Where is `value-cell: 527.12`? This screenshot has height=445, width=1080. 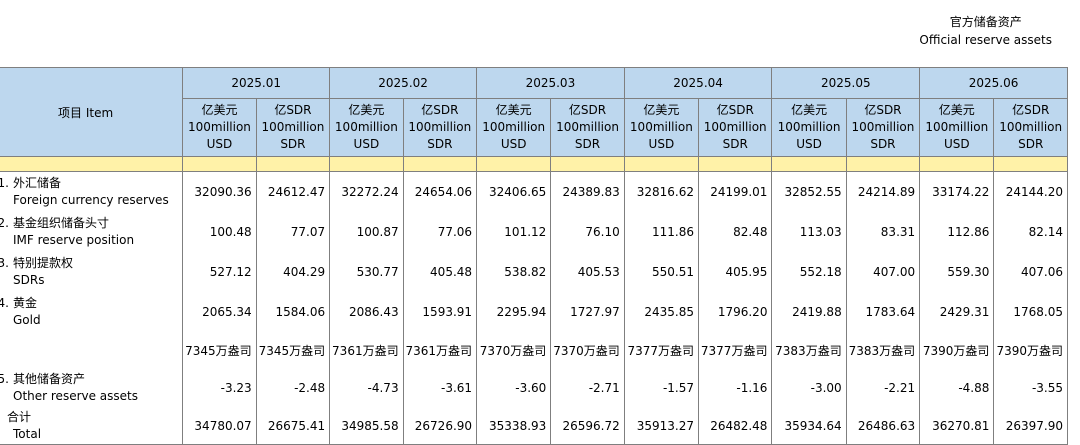
value-cell: 527.12 is located at coordinates (219, 272).